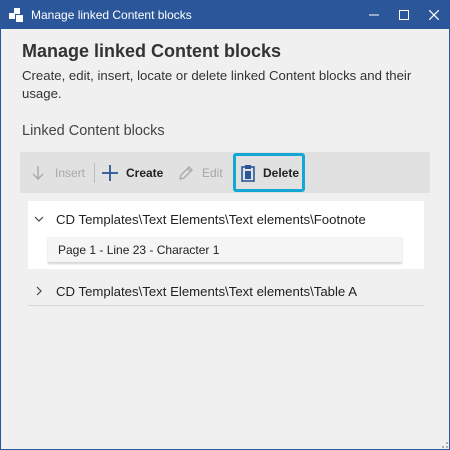 Image resolution: width=450 pixels, height=450 pixels. I want to click on minimize-icon, so click(374, 15).